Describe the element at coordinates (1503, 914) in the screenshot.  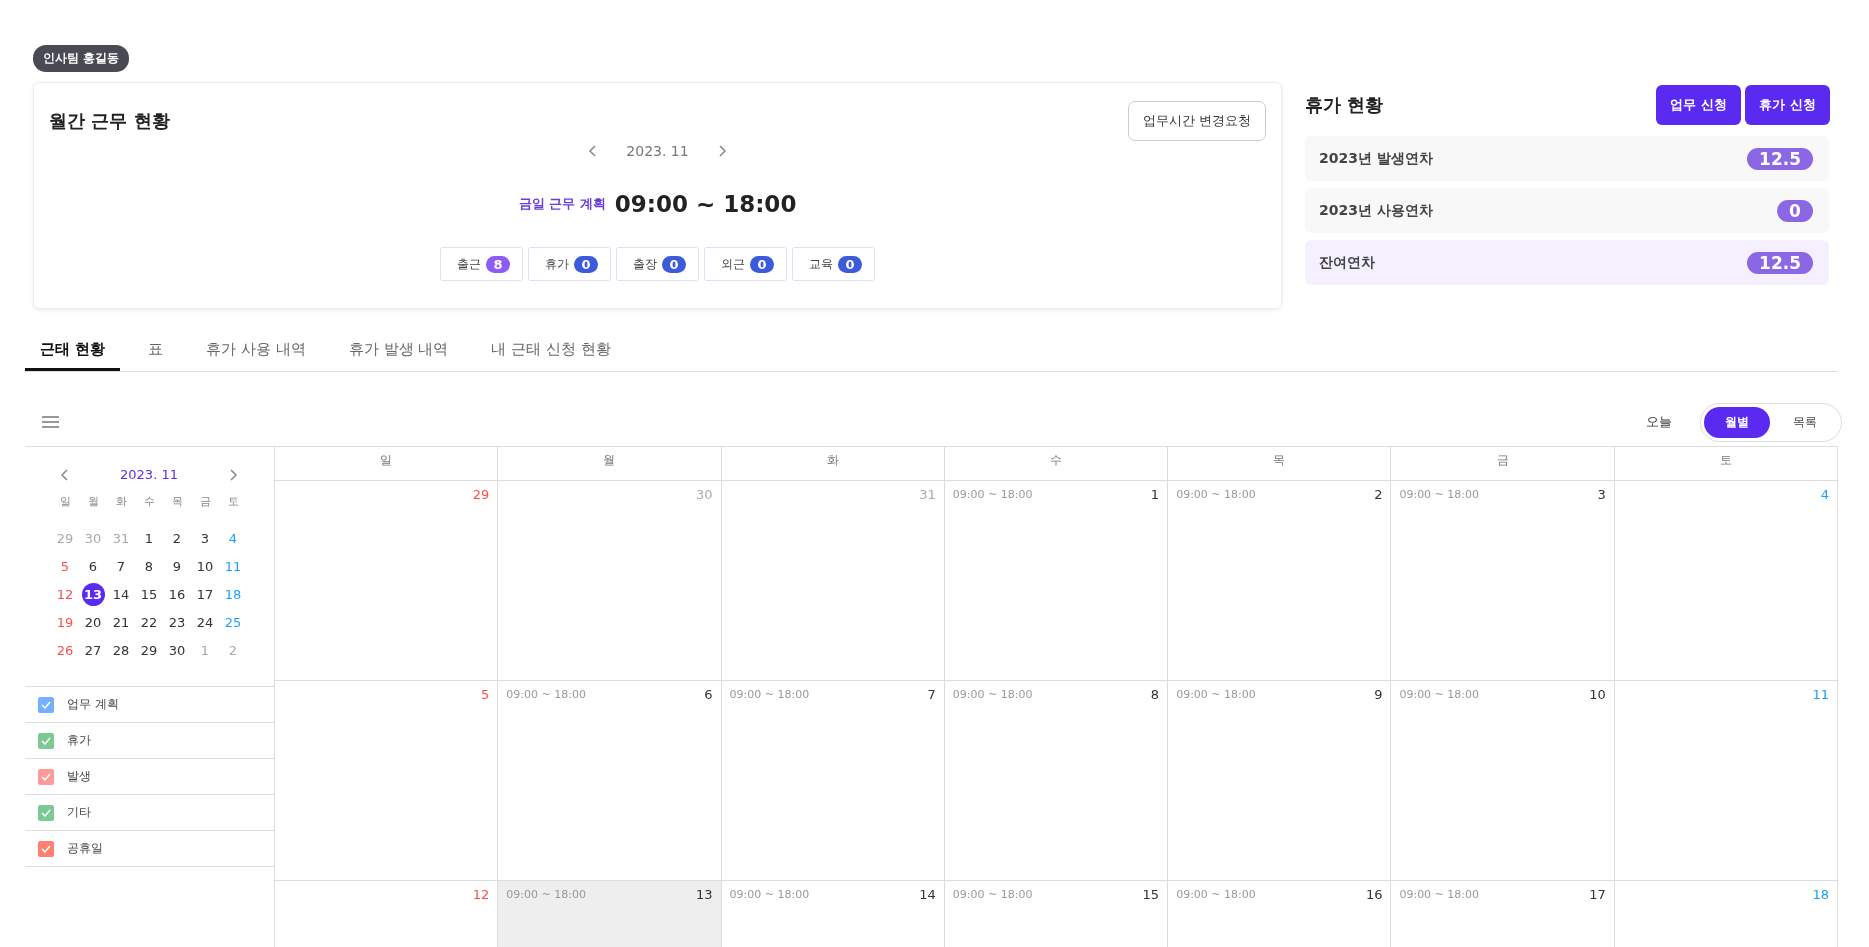
I see `day-cell: 09:00 ~ 18:00 17` at that location.